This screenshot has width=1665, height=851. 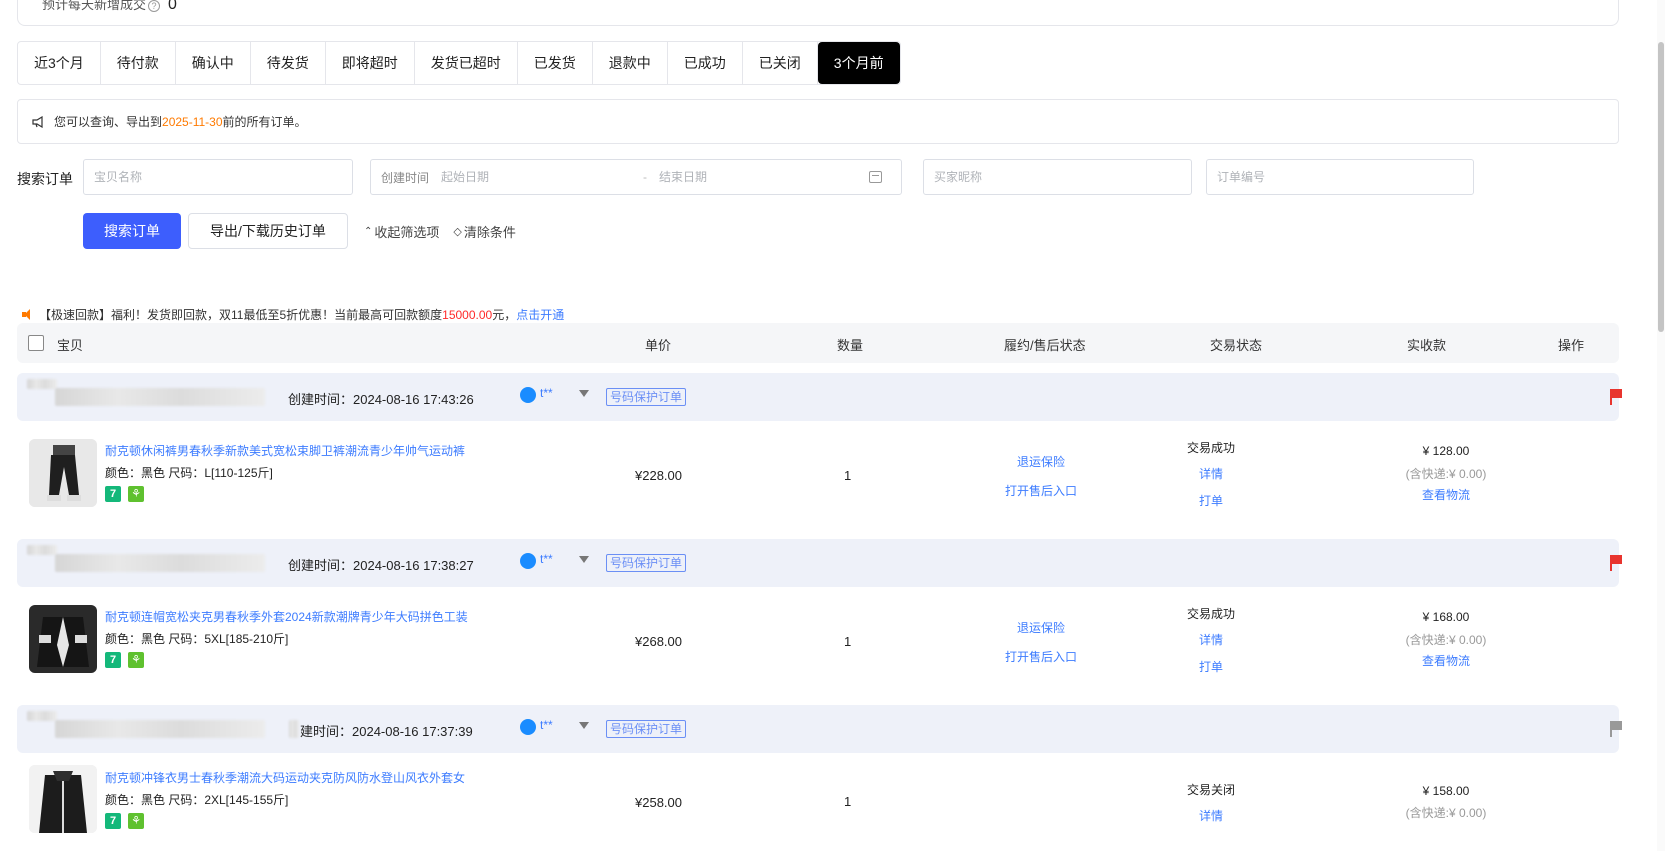 I want to click on search-label: 搜索订单, so click(x=45, y=179).